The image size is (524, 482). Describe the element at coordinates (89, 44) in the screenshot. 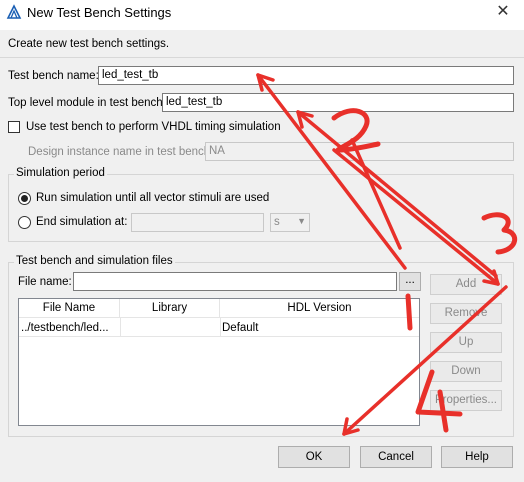

I see `intro-text: Create new test bench settings.` at that location.